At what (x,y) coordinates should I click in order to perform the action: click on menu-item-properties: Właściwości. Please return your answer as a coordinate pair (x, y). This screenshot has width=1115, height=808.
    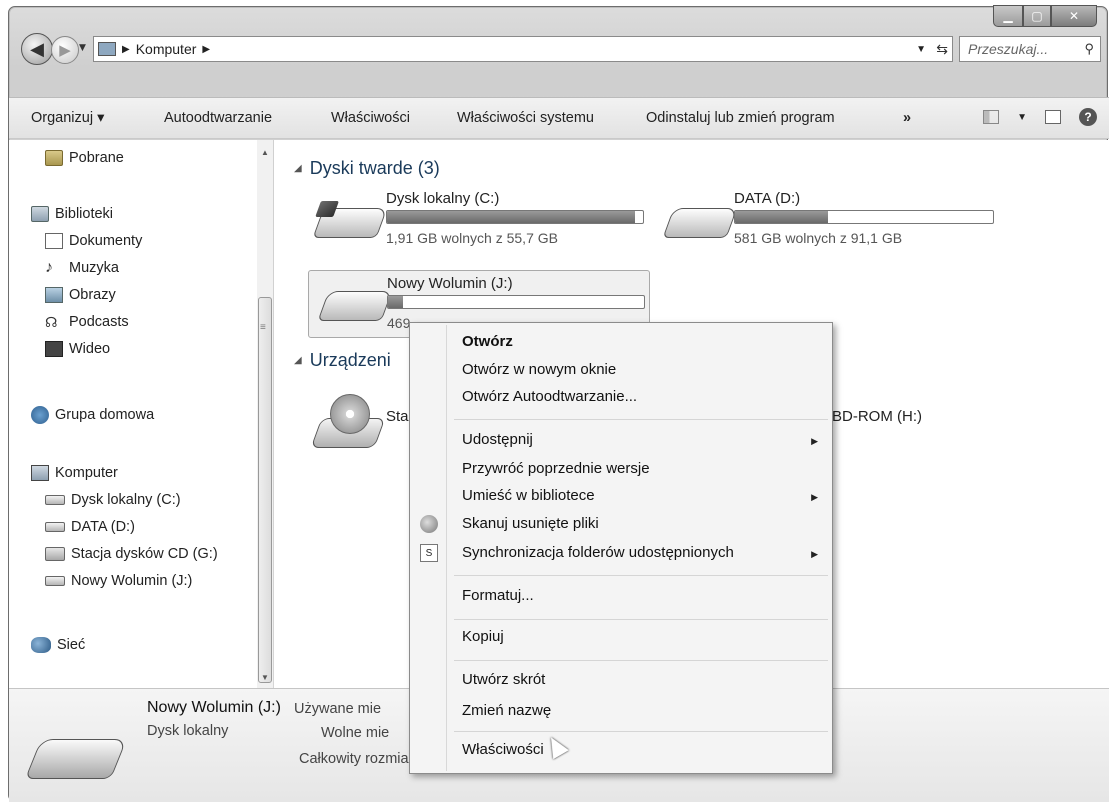
    Looking at the image, I should click on (503, 749).